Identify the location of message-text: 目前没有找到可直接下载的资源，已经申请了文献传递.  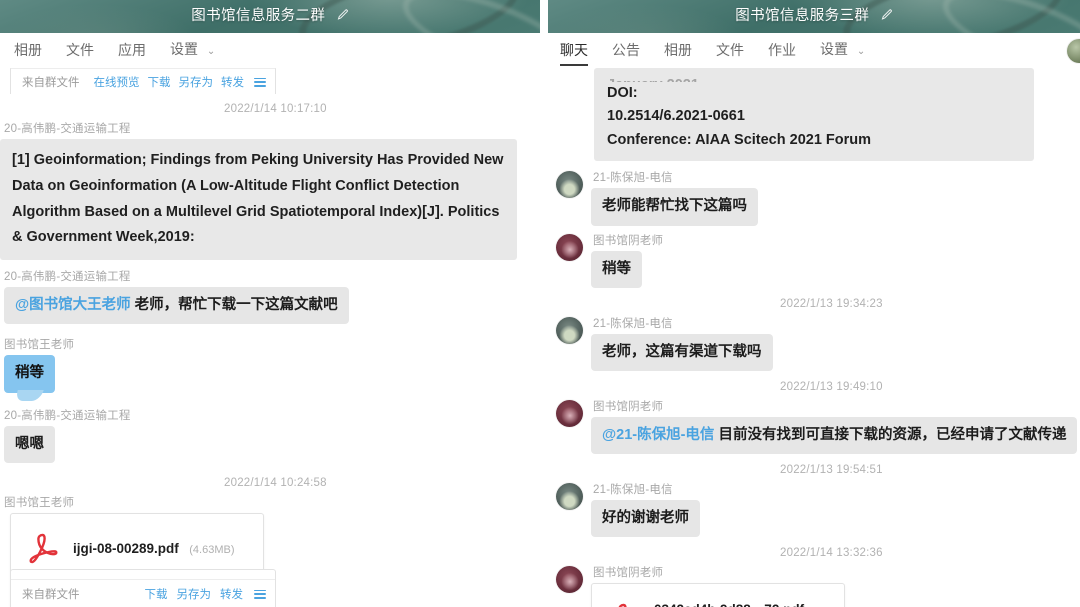
(892, 435).